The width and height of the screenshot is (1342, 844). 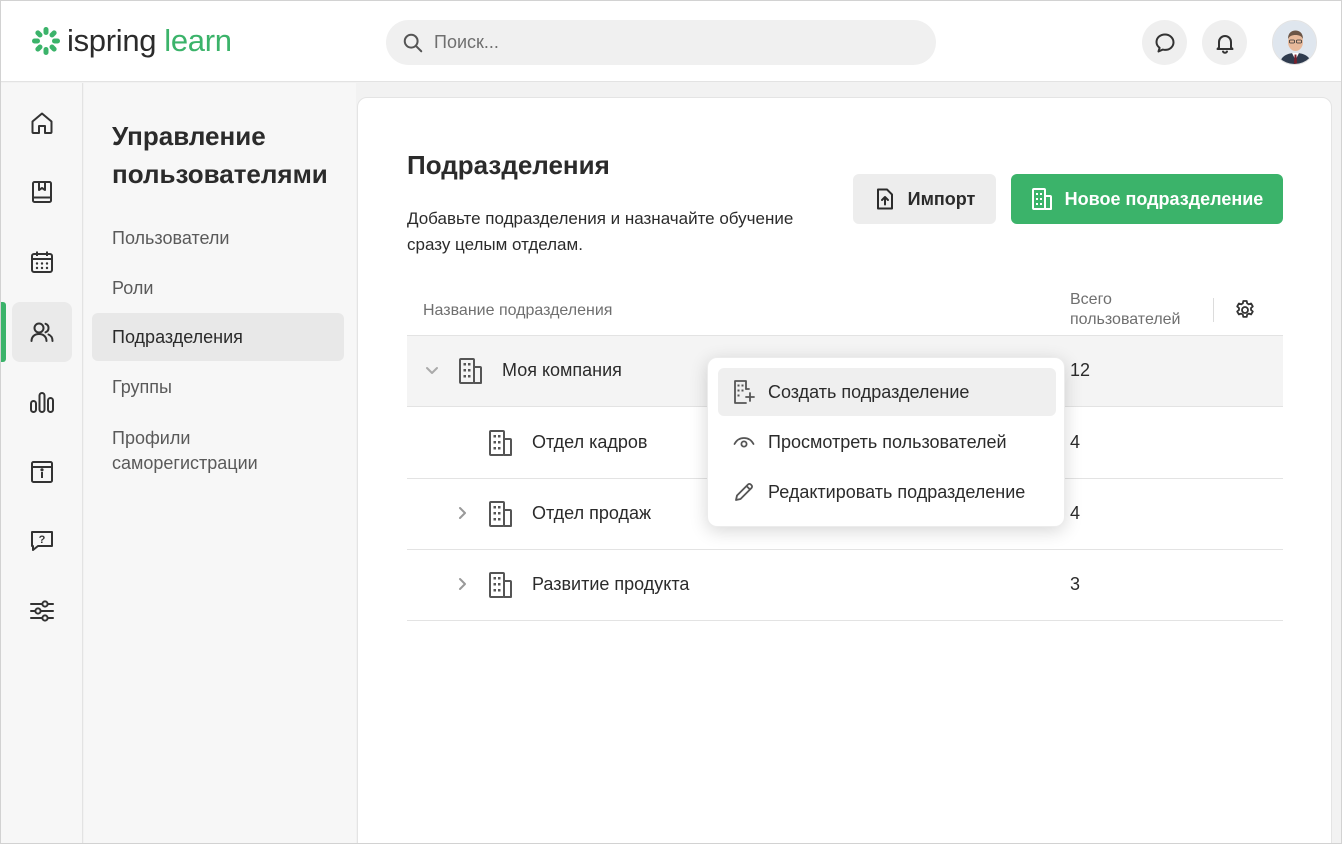 I want to click on page-title: Подразделения, so click(x=508, y=165).